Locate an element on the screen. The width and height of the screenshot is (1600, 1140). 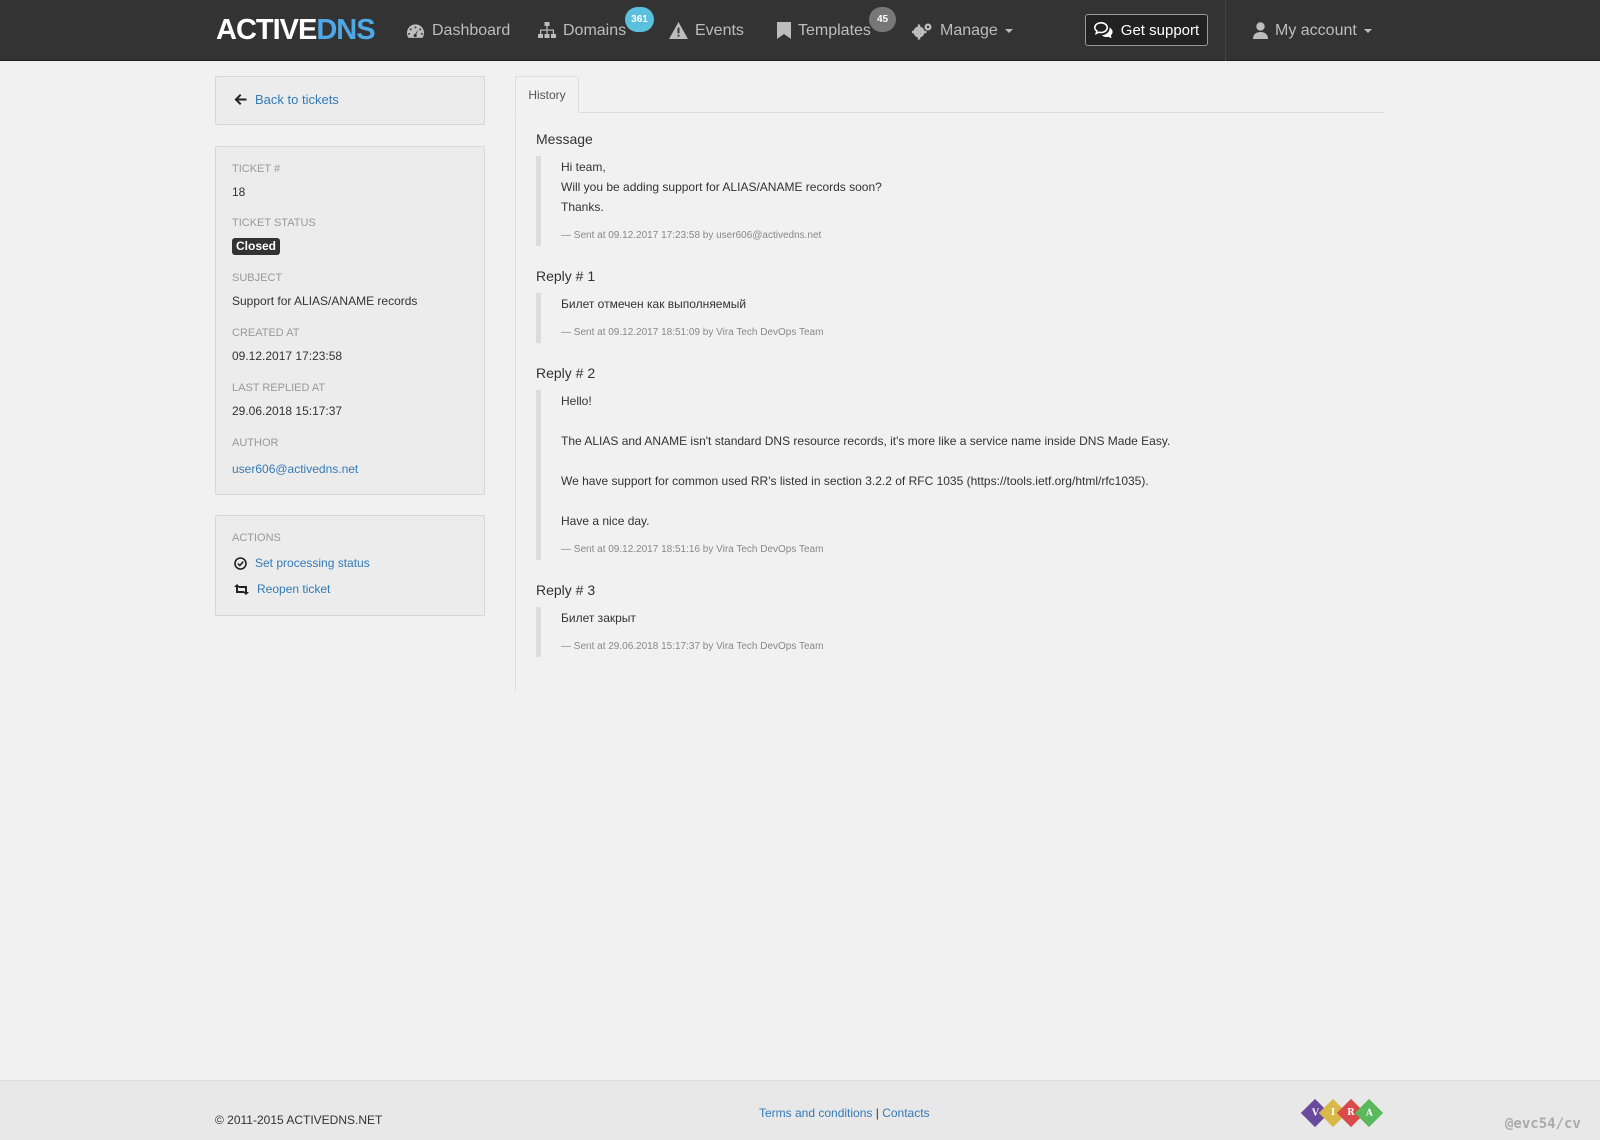
actions-label: ACTIONS is located at coordinates (256, 538).